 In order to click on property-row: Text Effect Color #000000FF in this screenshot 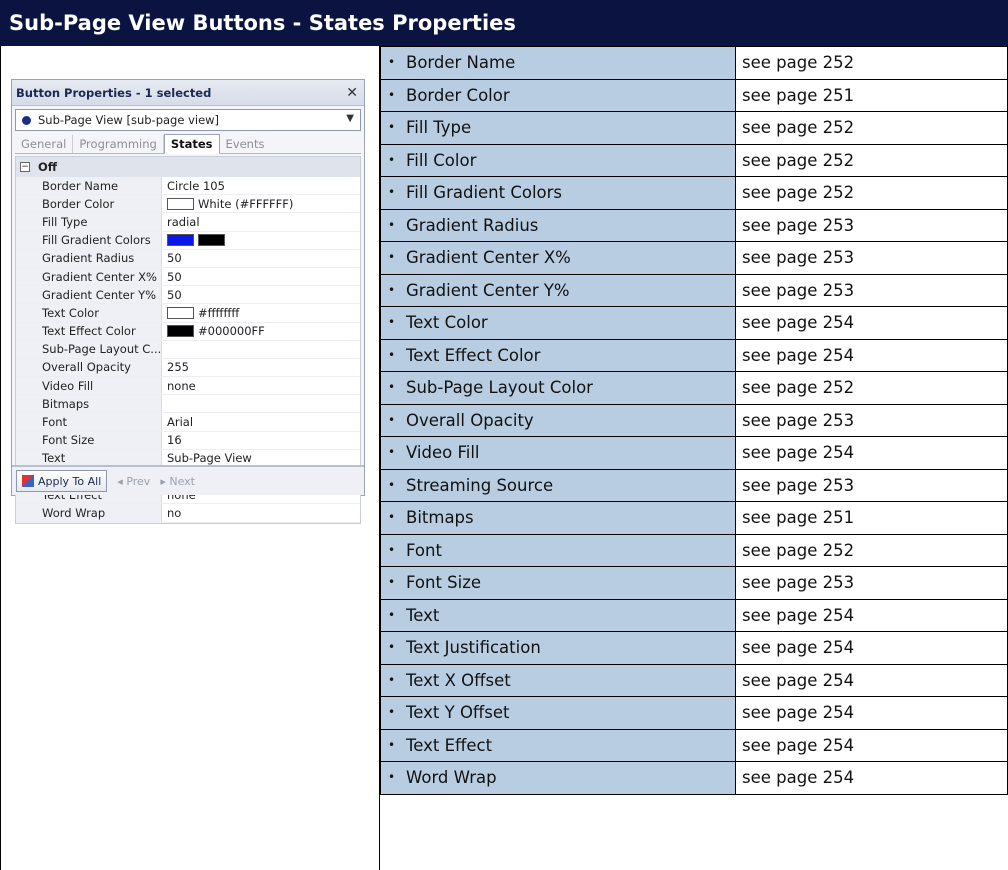, I will do `click(188, 331)`.